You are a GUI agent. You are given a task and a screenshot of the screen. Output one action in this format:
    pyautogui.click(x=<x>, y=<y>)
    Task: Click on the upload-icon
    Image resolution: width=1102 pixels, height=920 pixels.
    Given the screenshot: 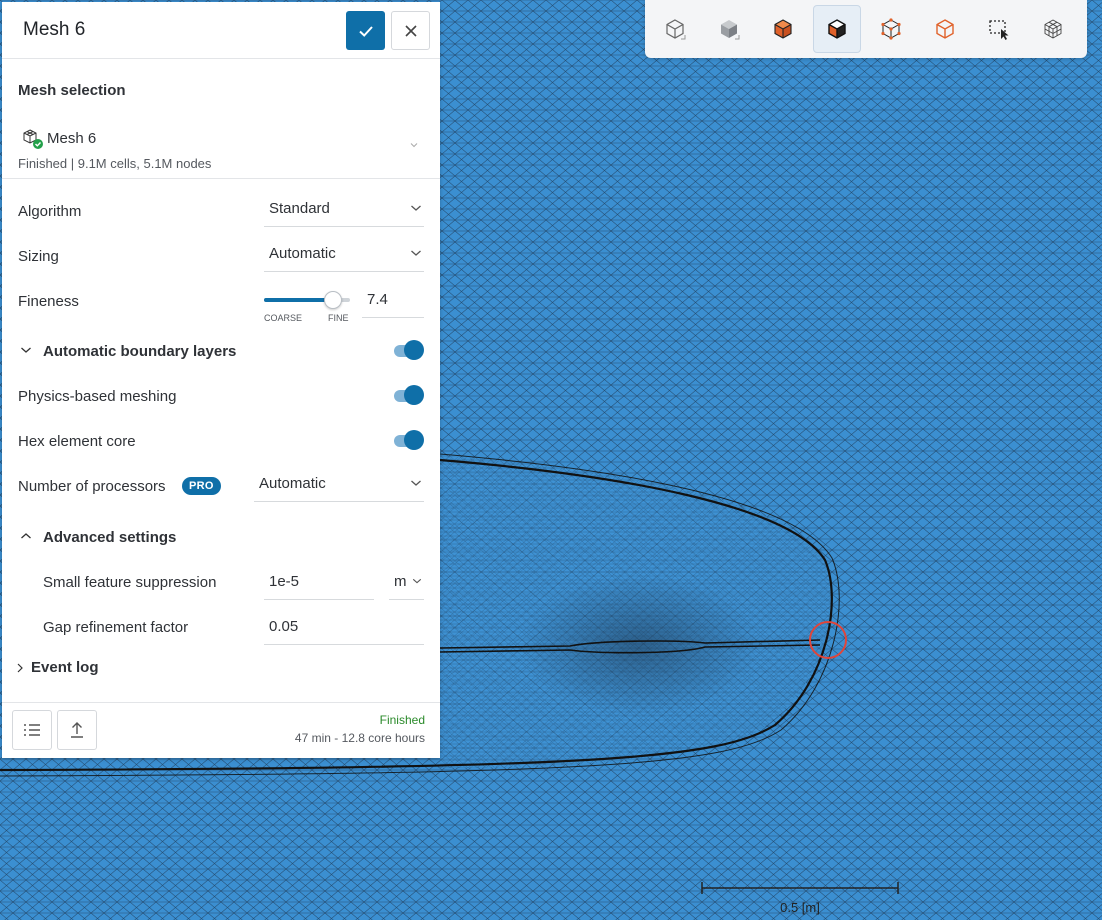 What is the action you would take?
    pyautogui.click(x=77, y=730)
    